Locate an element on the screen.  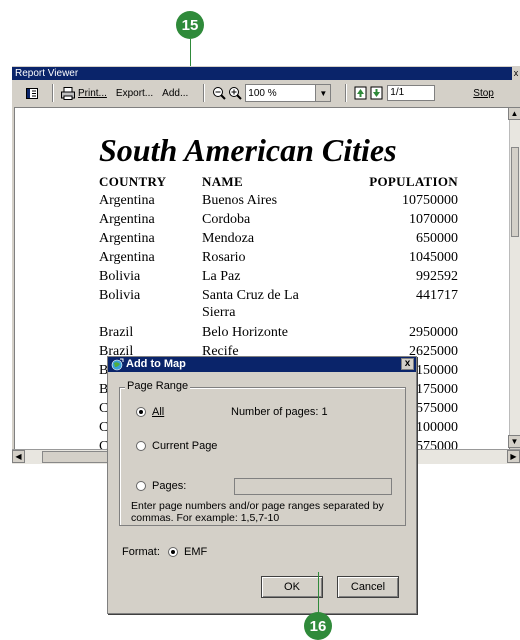
format-value: EMF is located at coordinates (196, 552).